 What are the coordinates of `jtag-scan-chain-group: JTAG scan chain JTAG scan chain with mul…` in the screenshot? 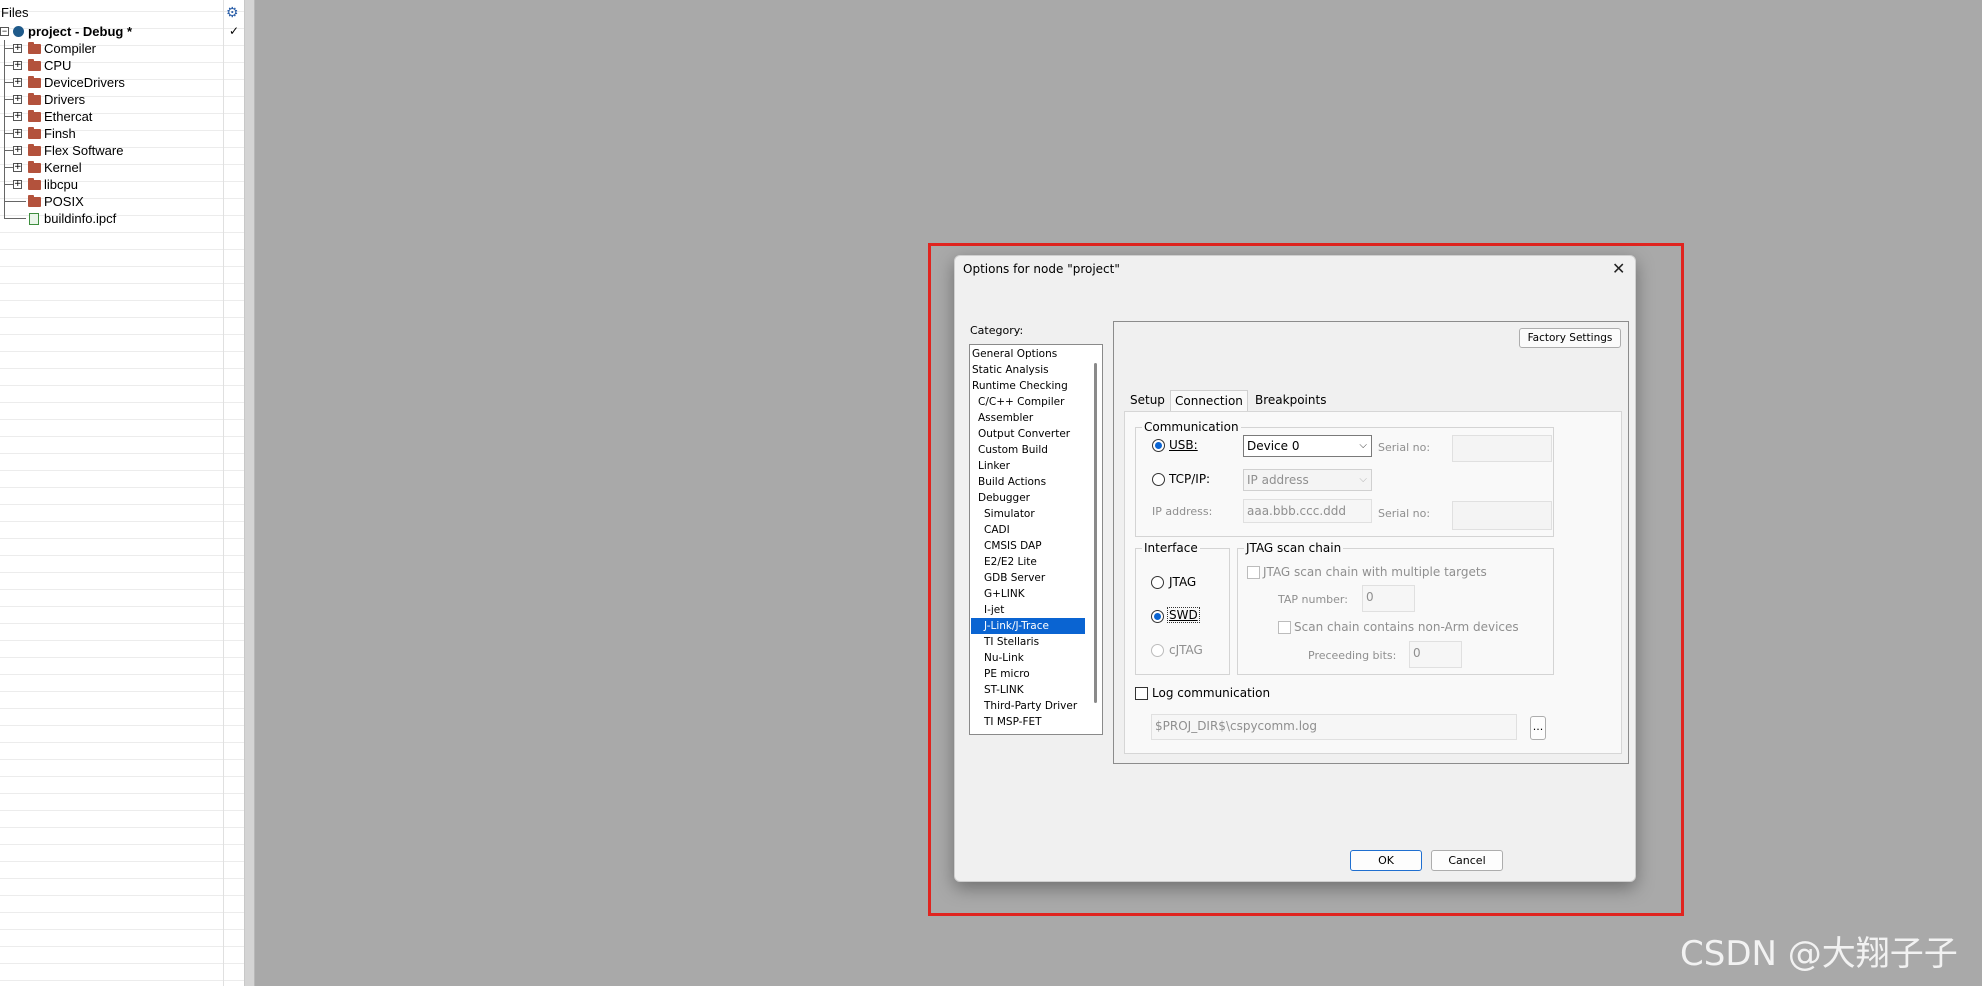 It's located at (1395, 608).